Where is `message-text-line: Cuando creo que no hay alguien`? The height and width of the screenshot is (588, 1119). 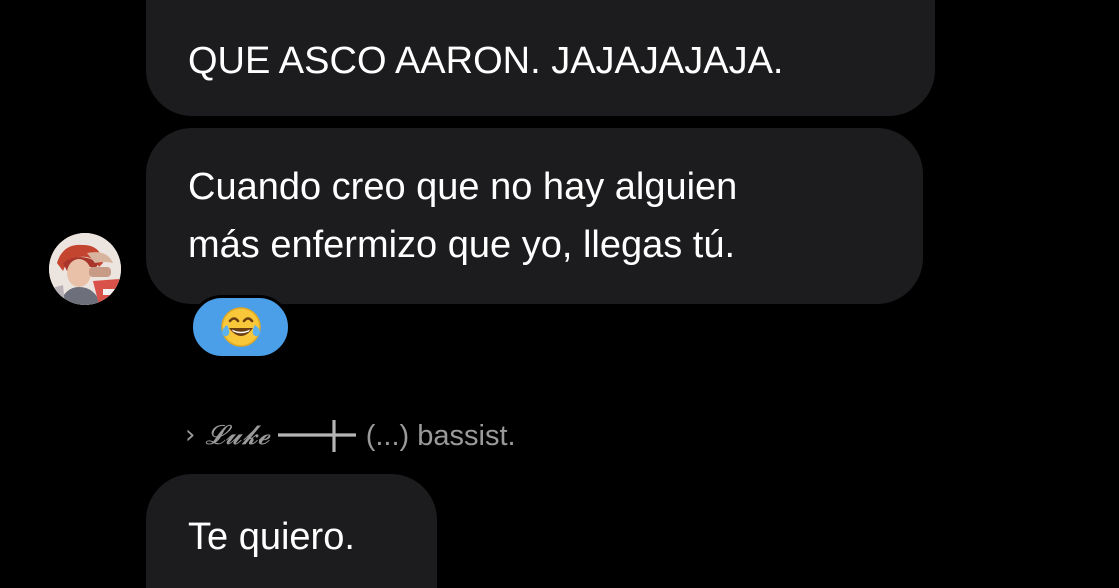
message-text-line: Cuando creo que no hay alguien is located at coordinates (463, 187).